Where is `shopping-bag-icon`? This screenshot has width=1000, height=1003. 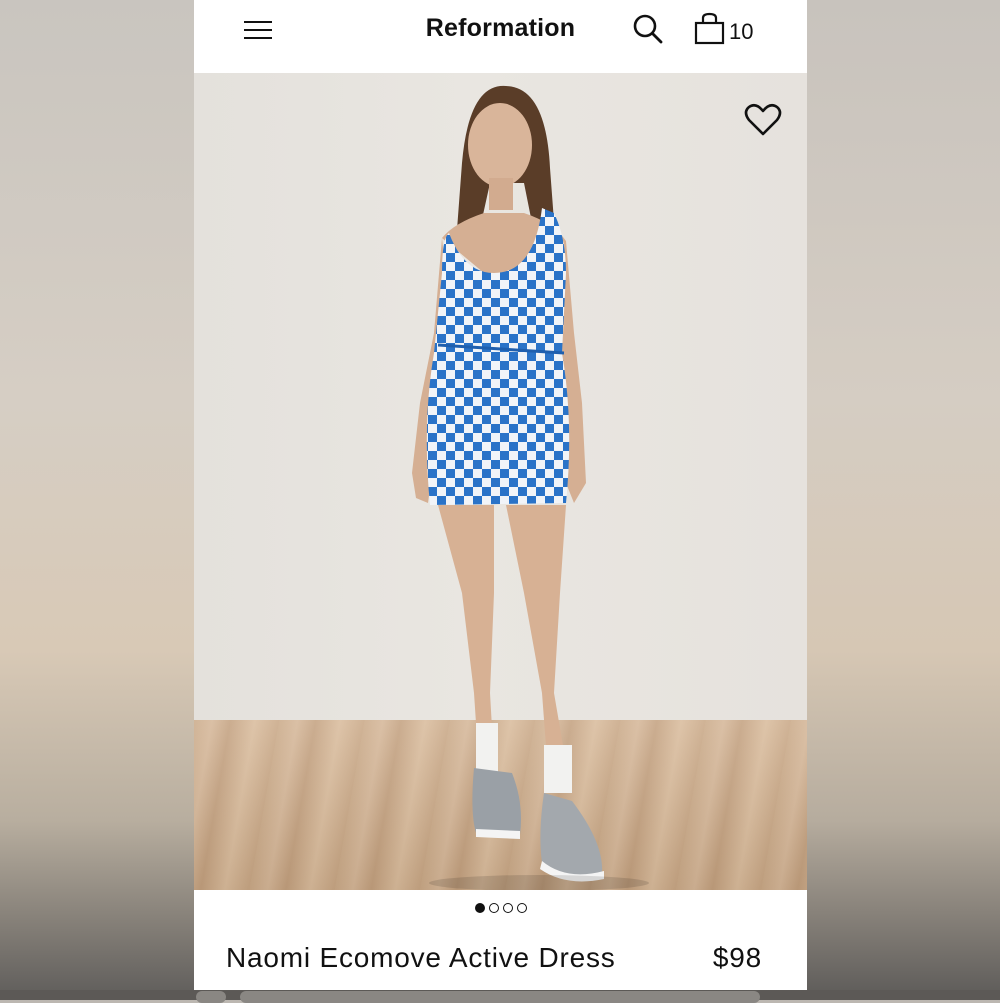
shopping-bag-icon is located at coordinates (710, 29).